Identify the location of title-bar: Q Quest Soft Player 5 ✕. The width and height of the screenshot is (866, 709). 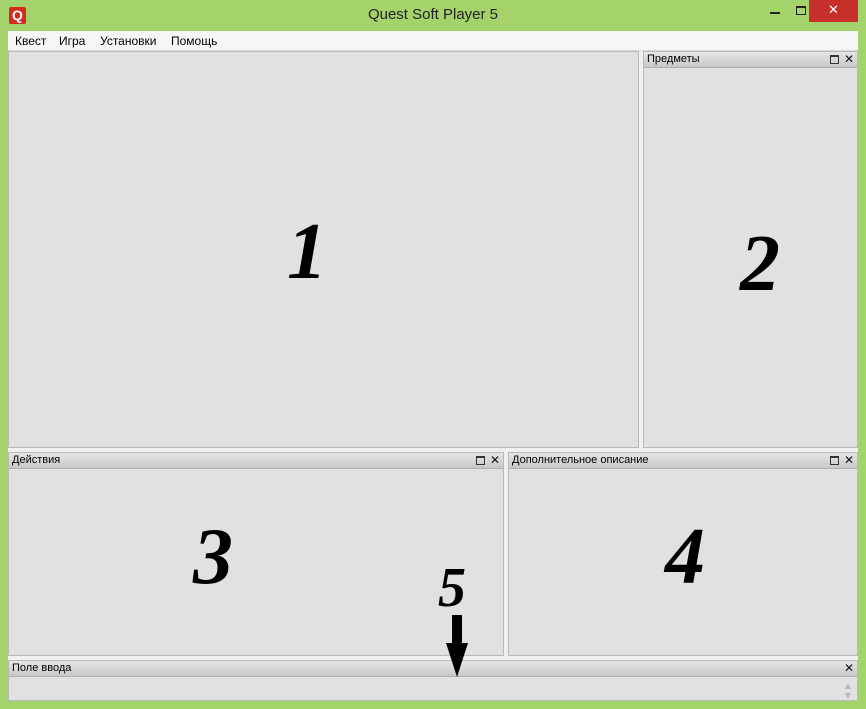
(433, 15).